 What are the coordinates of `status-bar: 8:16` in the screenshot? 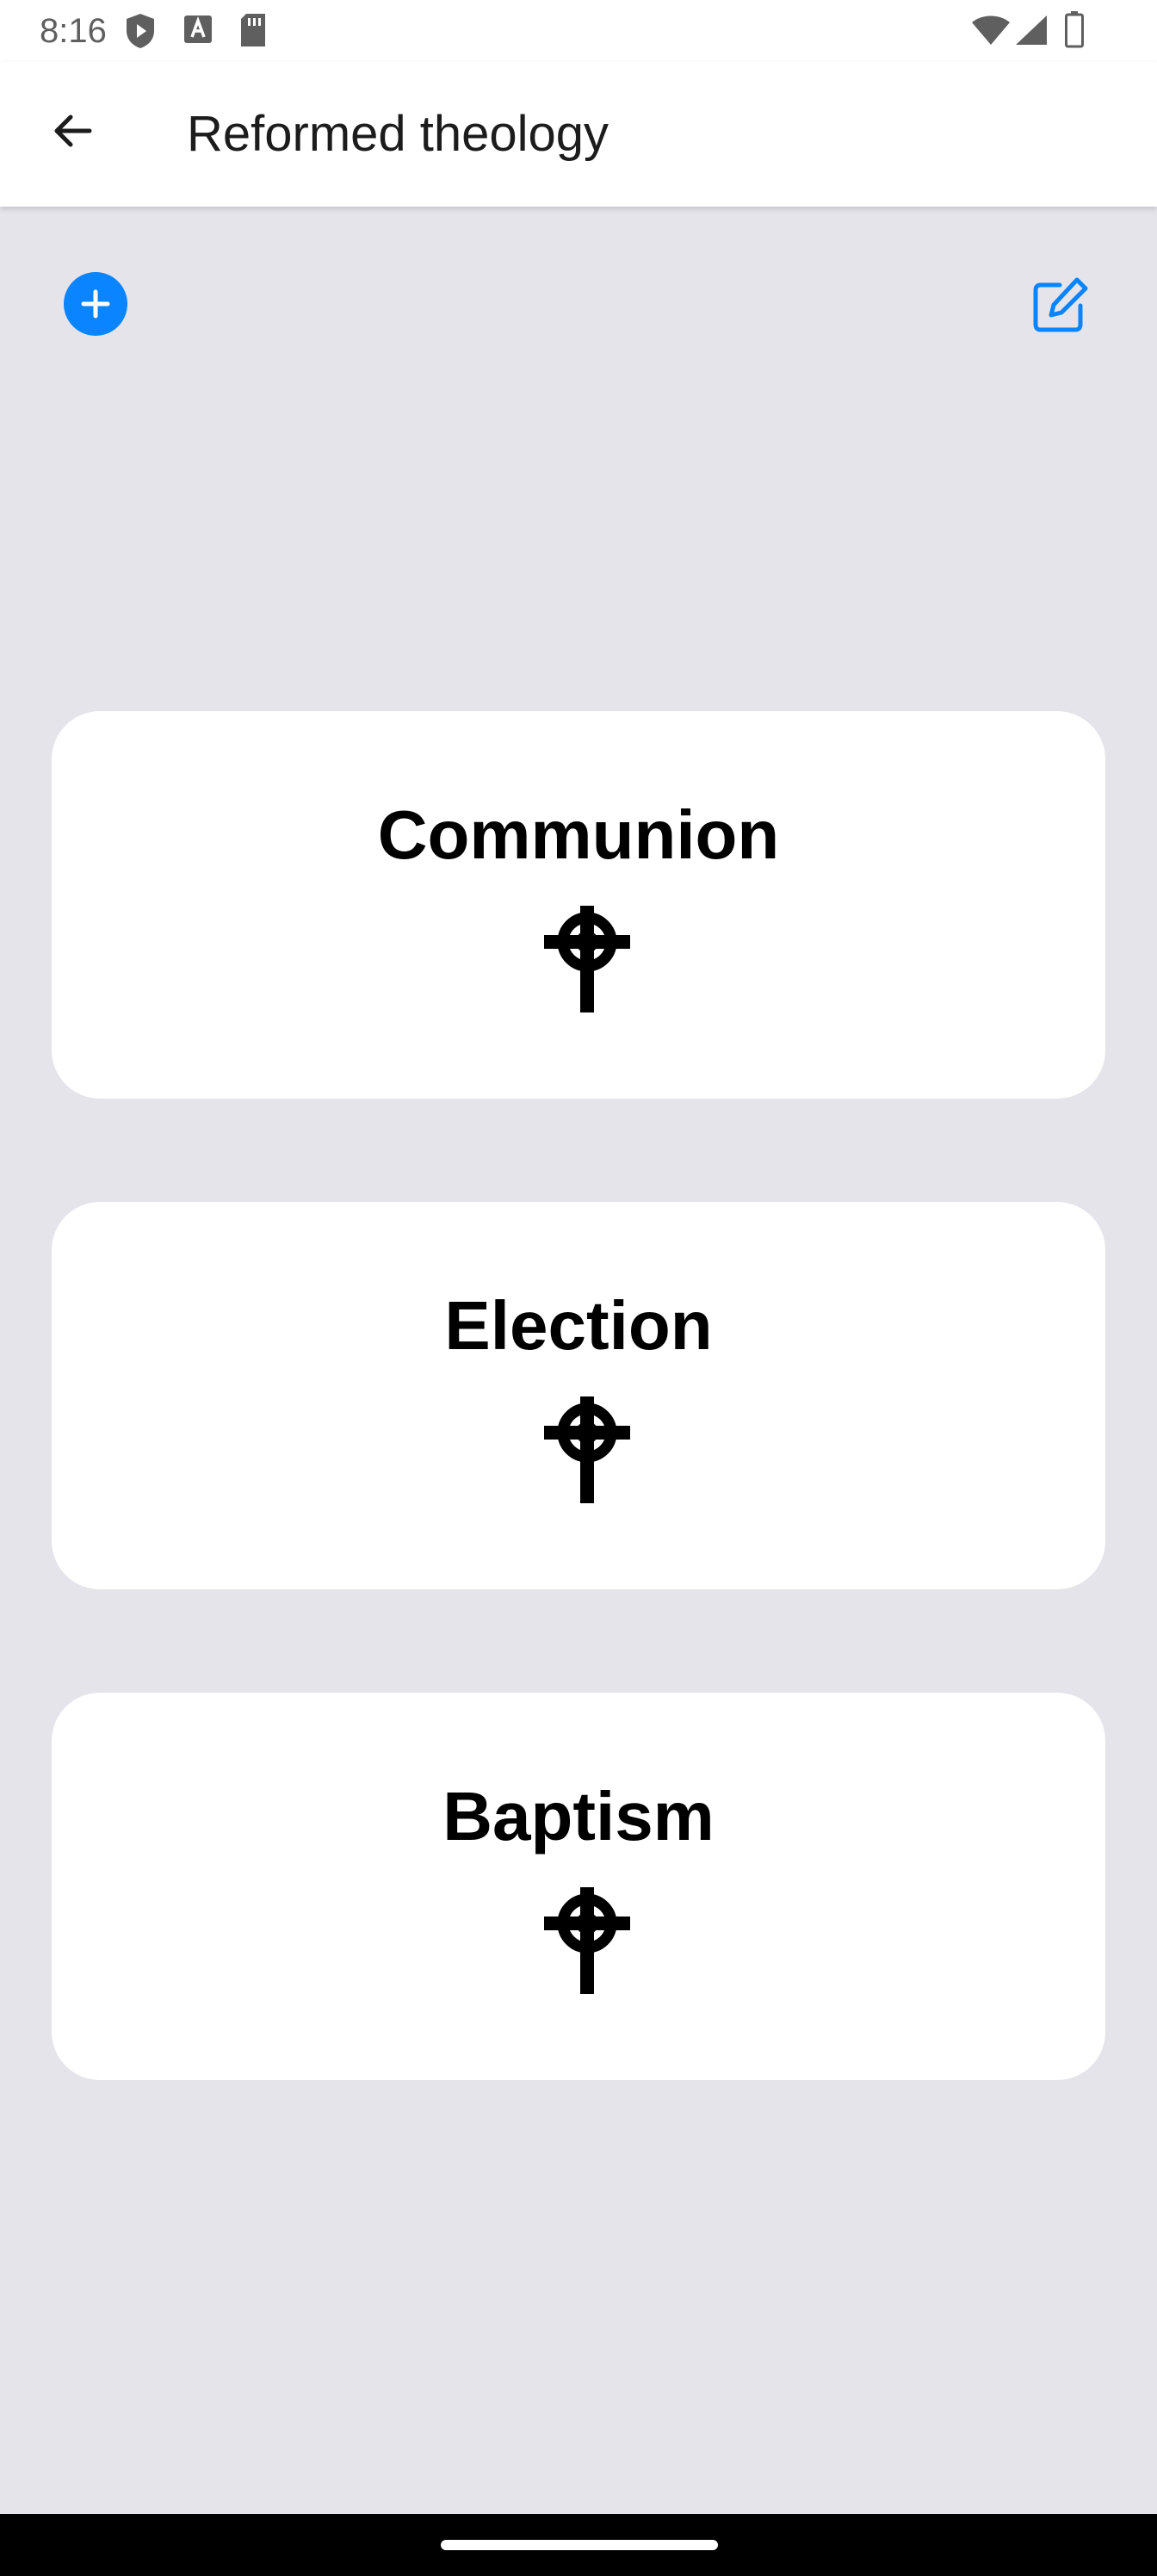 It's located at (579, 31).